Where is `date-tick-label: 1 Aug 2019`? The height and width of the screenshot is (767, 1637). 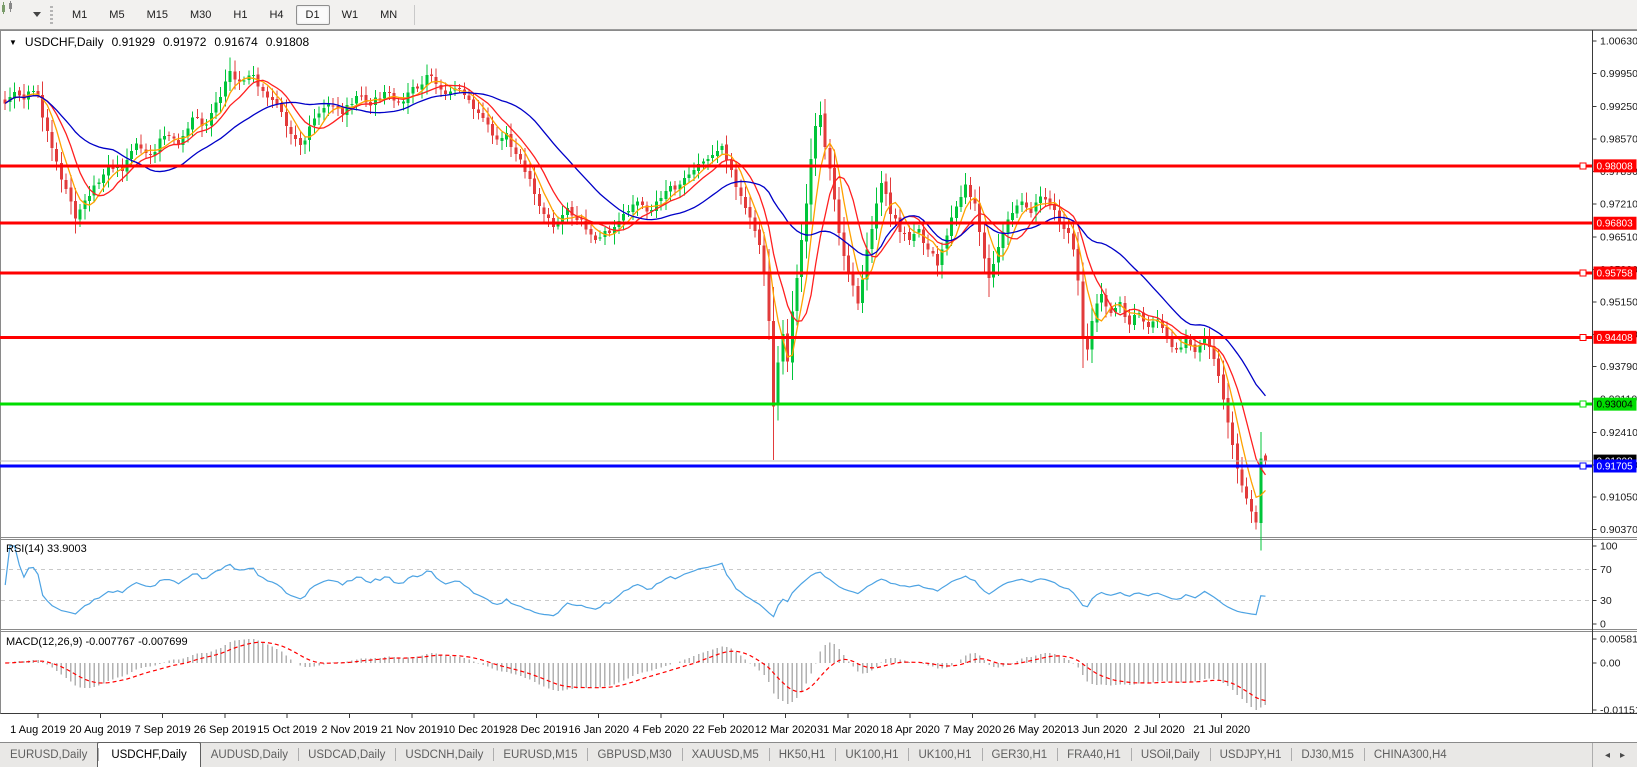
date-tick-label: 1 Aug 2019 is located at coordinates (38, 730).